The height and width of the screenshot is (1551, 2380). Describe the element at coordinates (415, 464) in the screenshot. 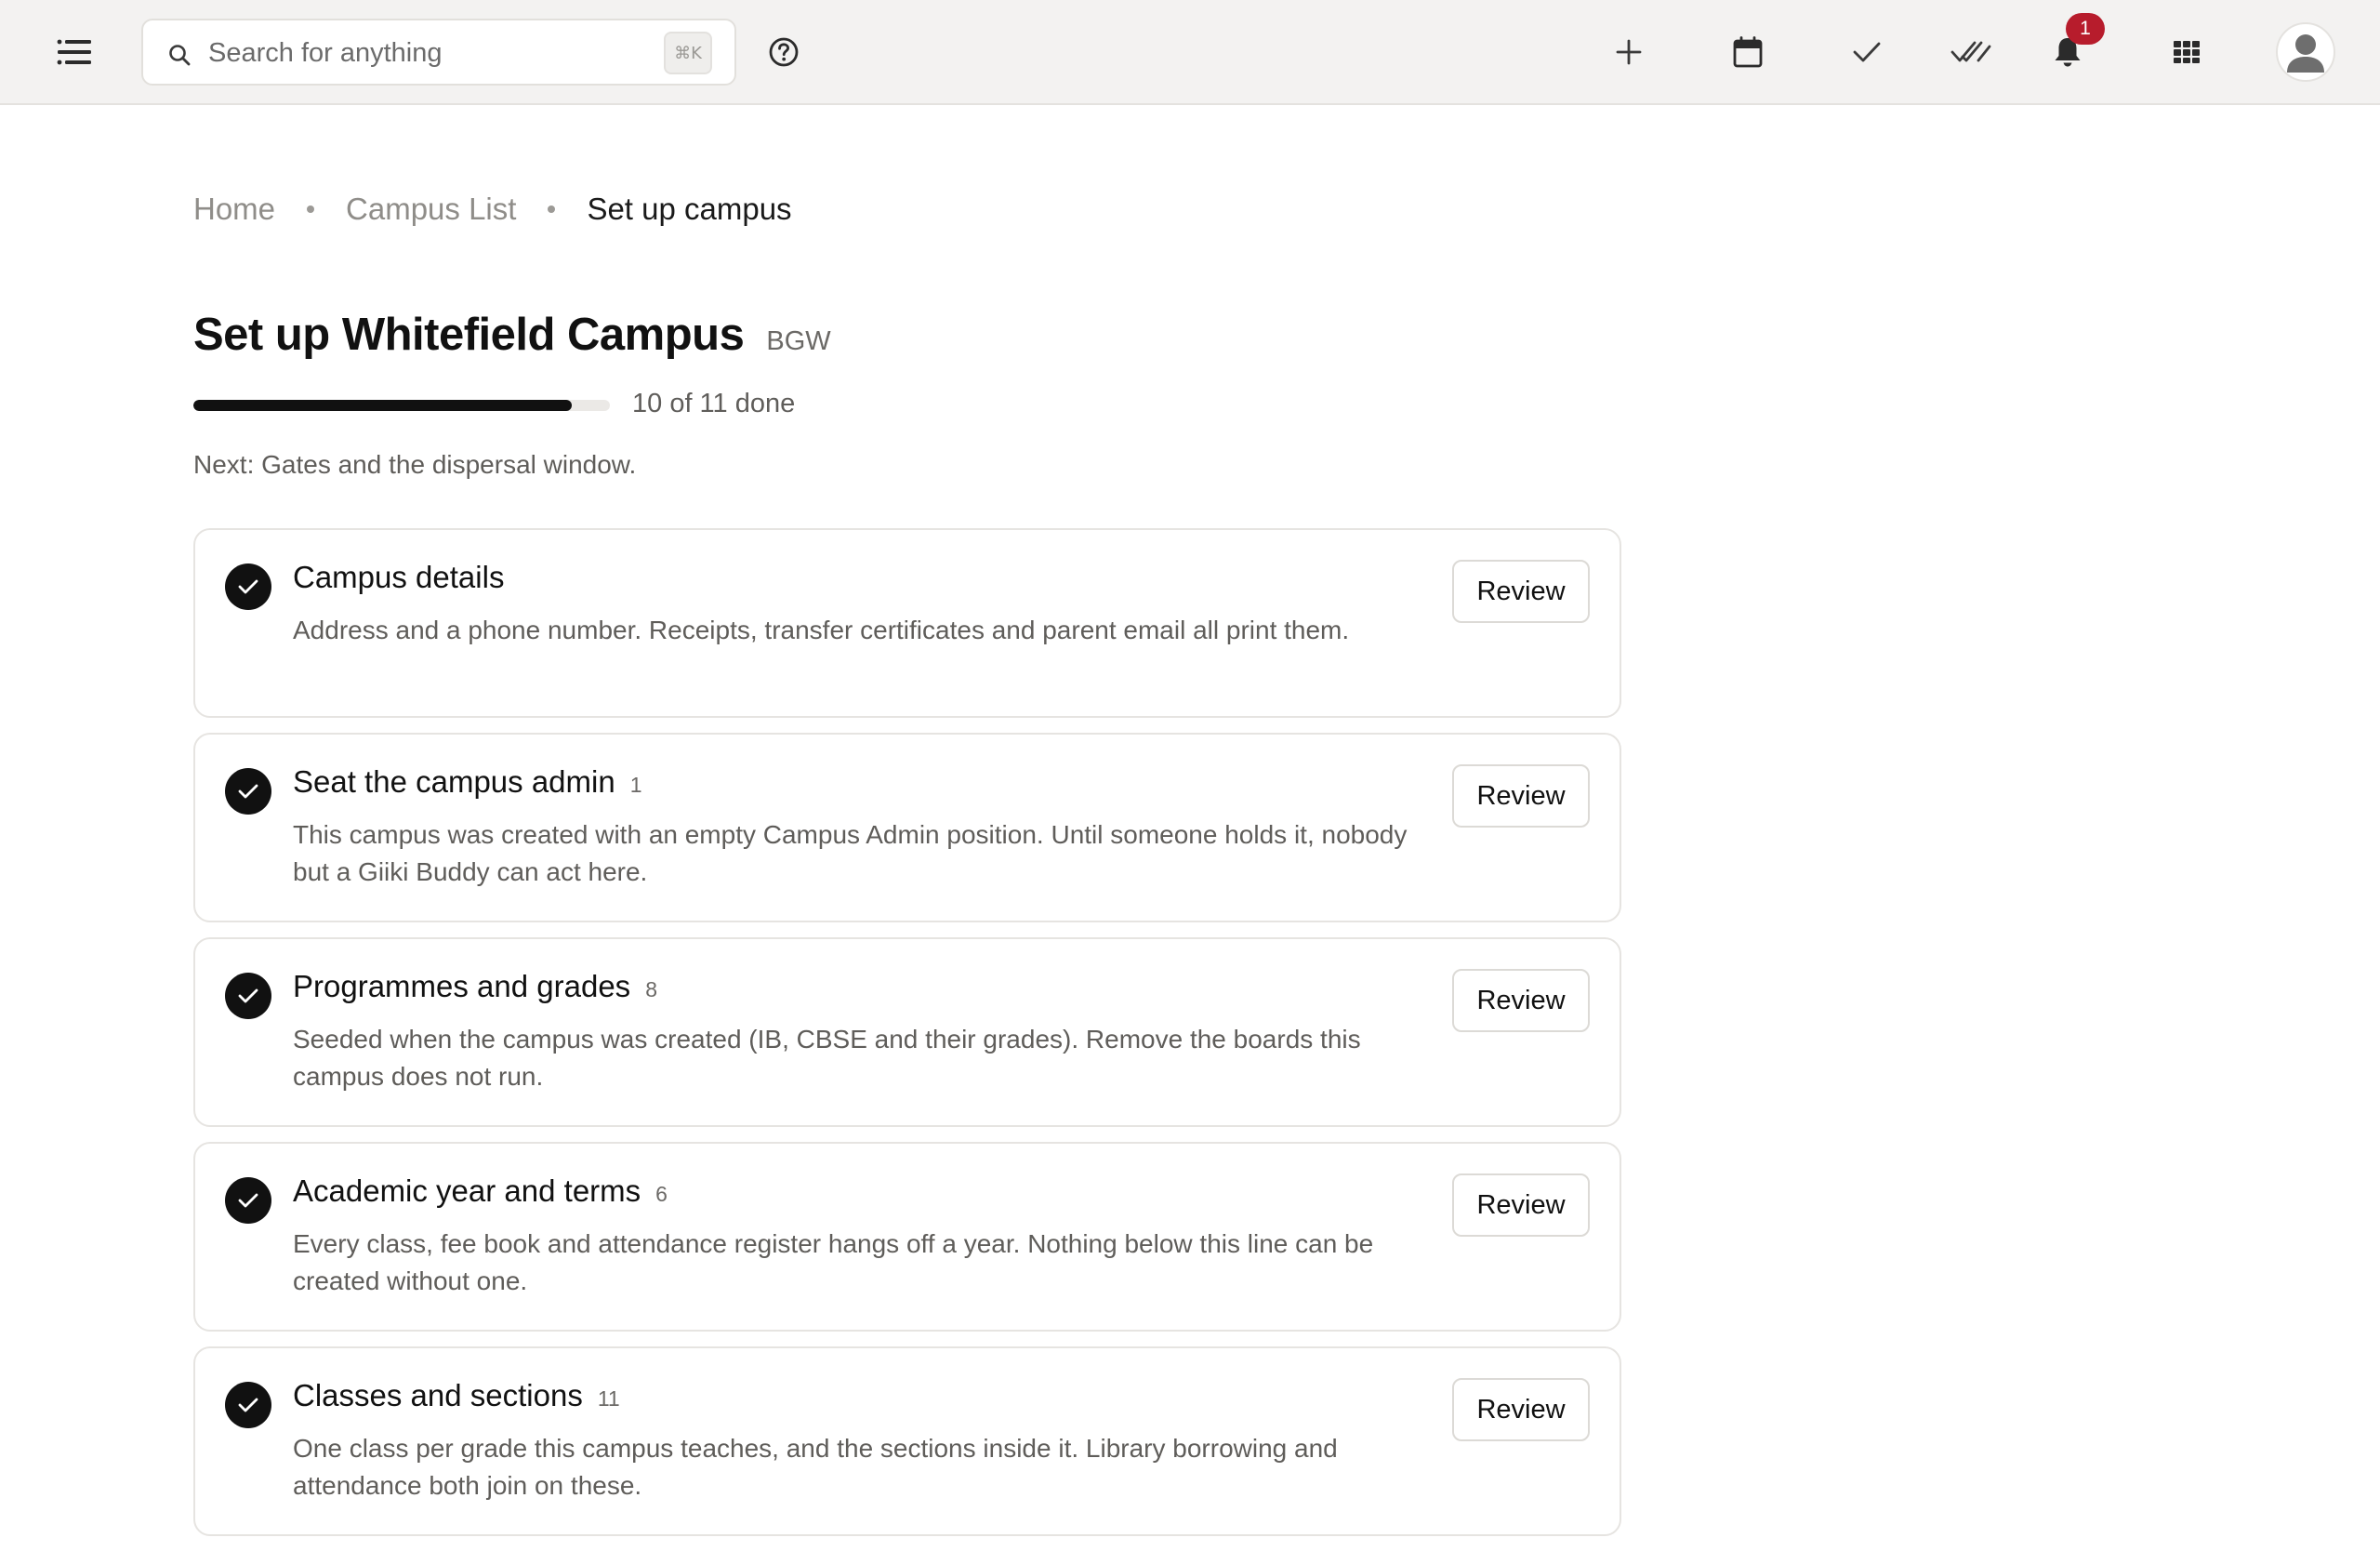

I see `next-step-text: Next: Gates and the dispersal window.` at that location.